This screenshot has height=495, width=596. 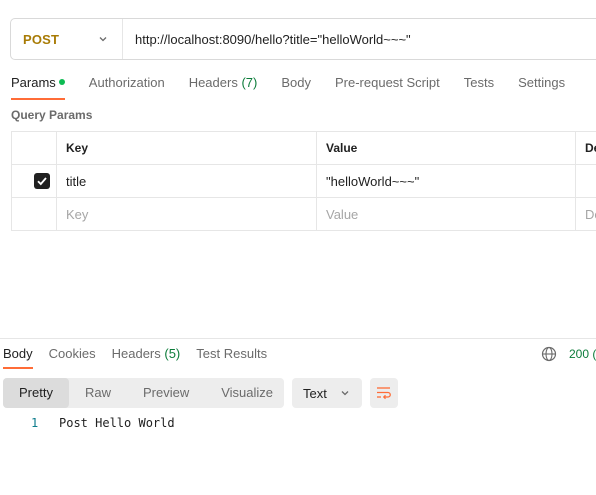 I want to click on tab-authorization-label: Authorization, so click(x=126, y=82).